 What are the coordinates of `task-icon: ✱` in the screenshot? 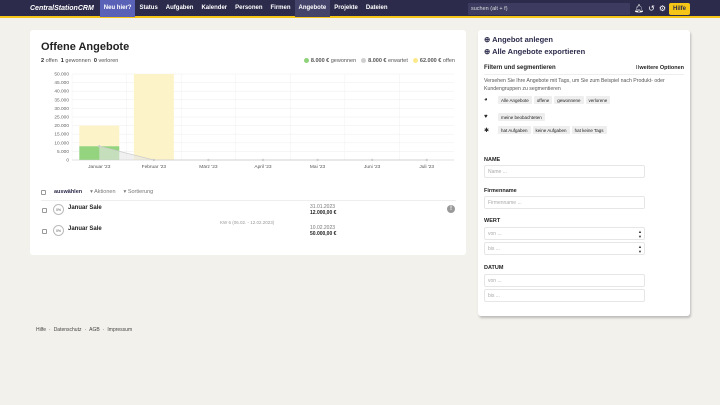 It's located at (487, 130).